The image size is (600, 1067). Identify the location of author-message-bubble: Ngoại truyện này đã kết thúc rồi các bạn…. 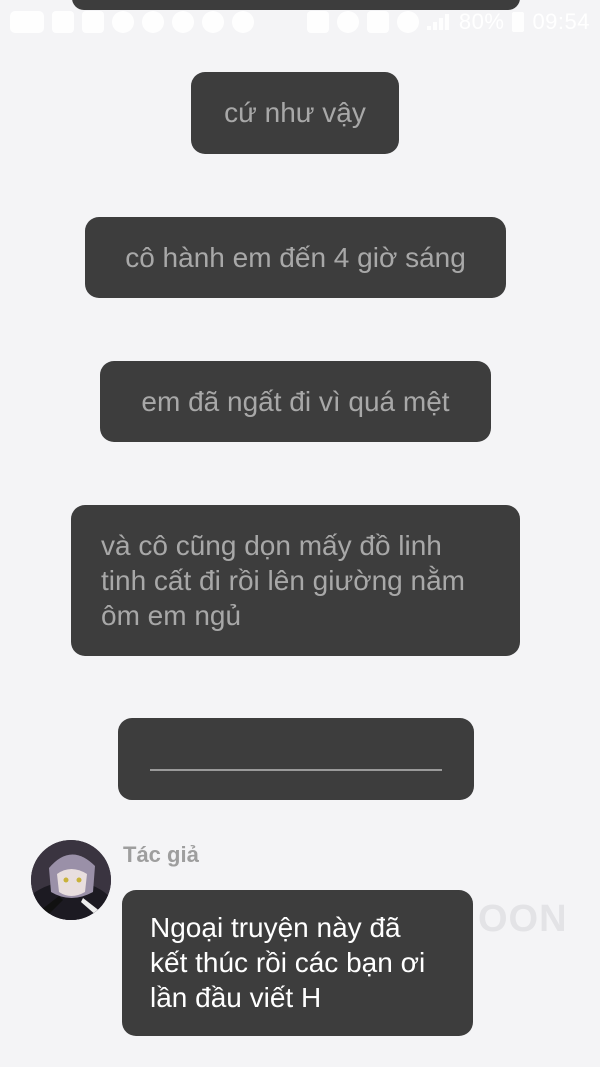
(297, 963).